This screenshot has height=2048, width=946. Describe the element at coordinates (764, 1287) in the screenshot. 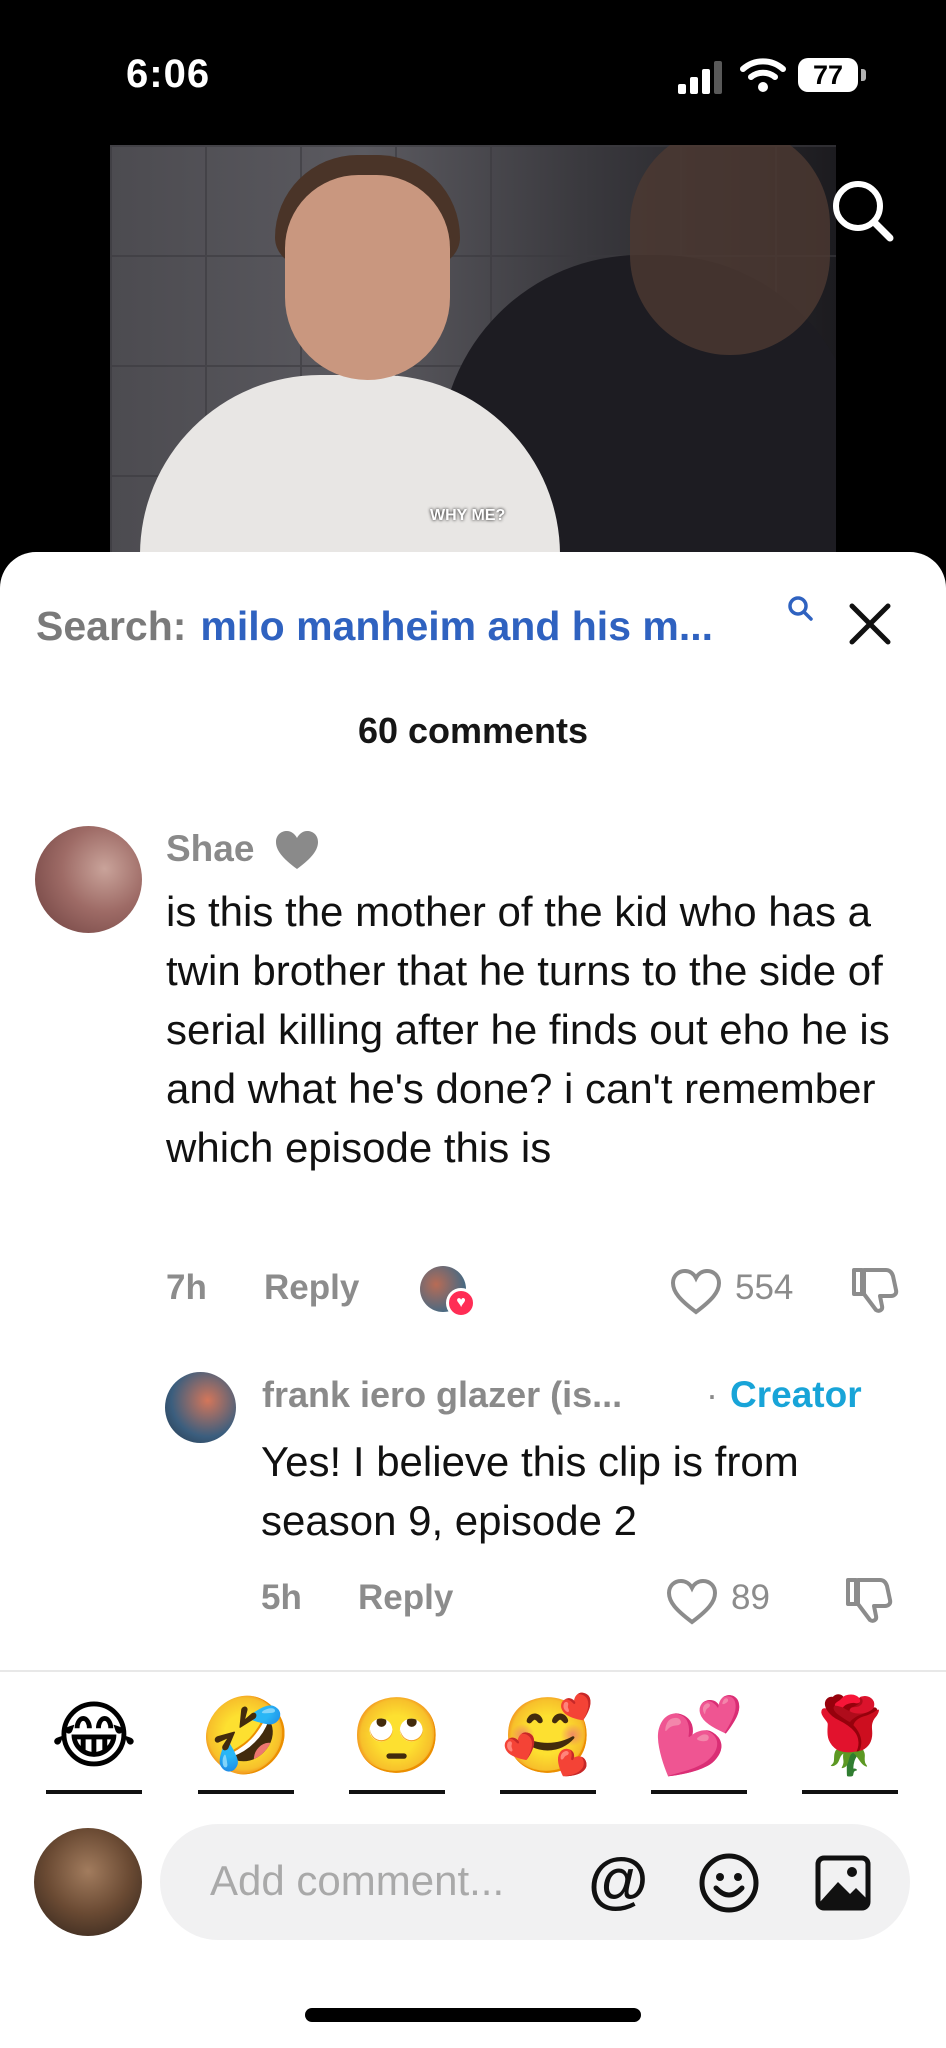

I see `like-count: 554` at that location.